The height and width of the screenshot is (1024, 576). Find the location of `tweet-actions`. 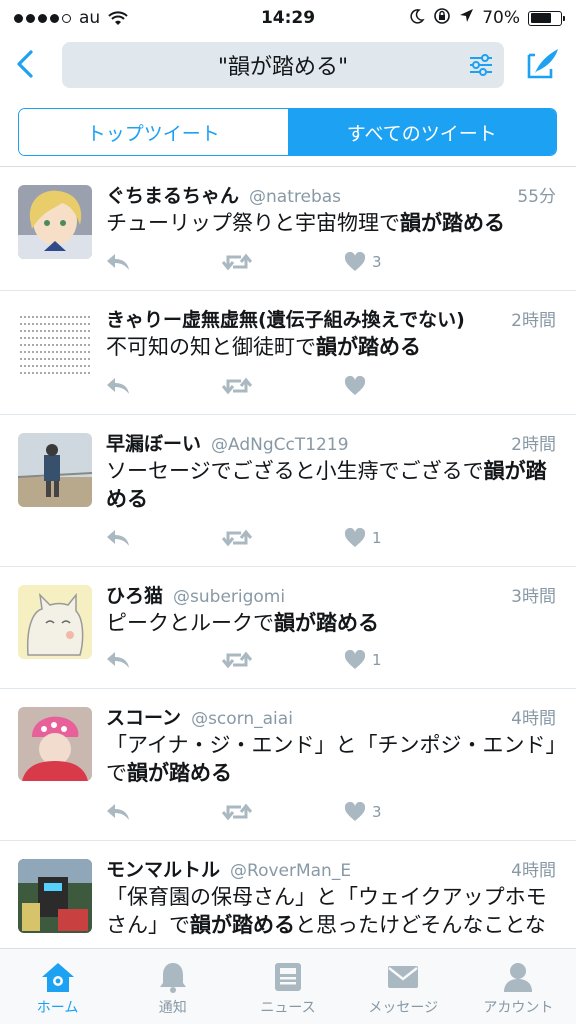

tweet-actions is located at coordinates (256, 386).